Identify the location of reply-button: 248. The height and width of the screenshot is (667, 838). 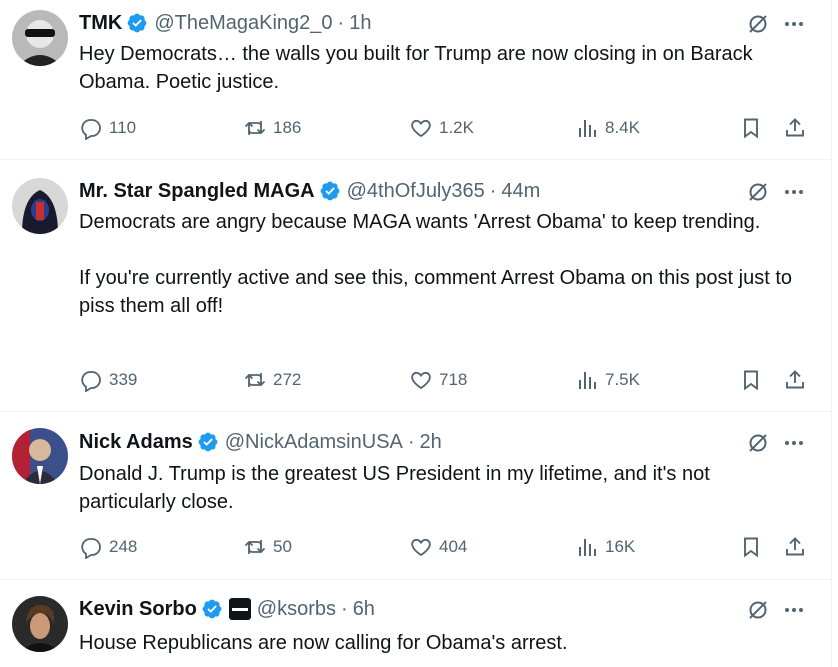
(108, 547).